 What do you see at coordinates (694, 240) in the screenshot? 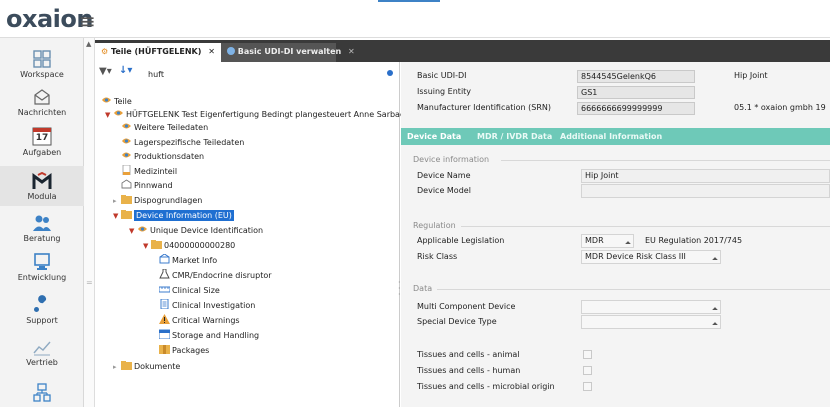
I see `legislation-description: EU Regulation 2017/745` at bounding box center [694, 240].